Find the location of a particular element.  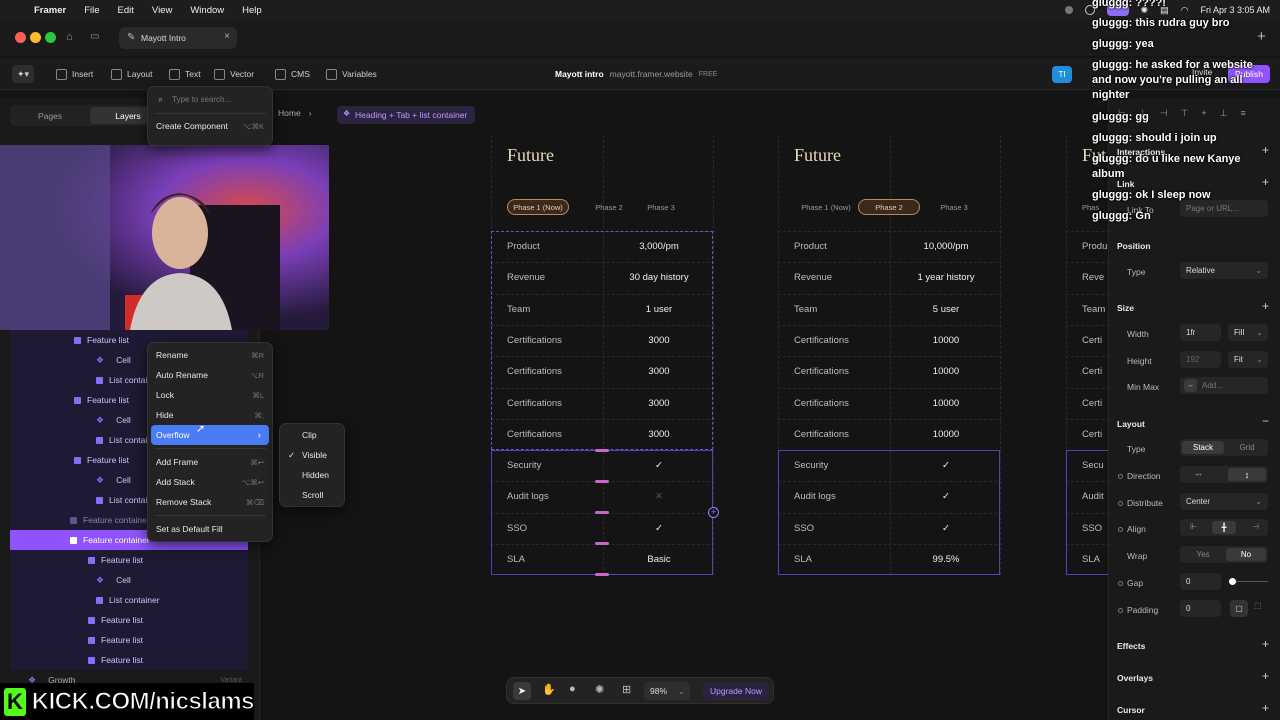

zoom-window-button is located at coordinates (50, 37).